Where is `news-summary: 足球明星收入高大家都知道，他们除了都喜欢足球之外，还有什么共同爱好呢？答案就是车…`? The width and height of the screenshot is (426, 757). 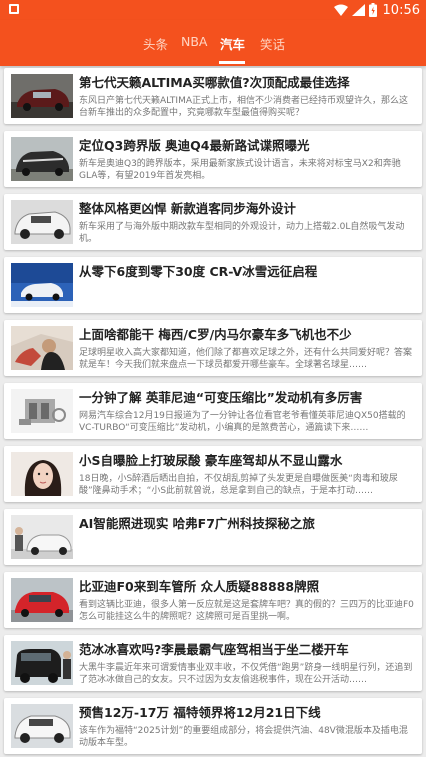 news-summary: 足球明星收入高大家都知道，他们除了都喜欢足球之外，还有什么共同爱好呢？答案就是车… is located at coordinates (246, 359).